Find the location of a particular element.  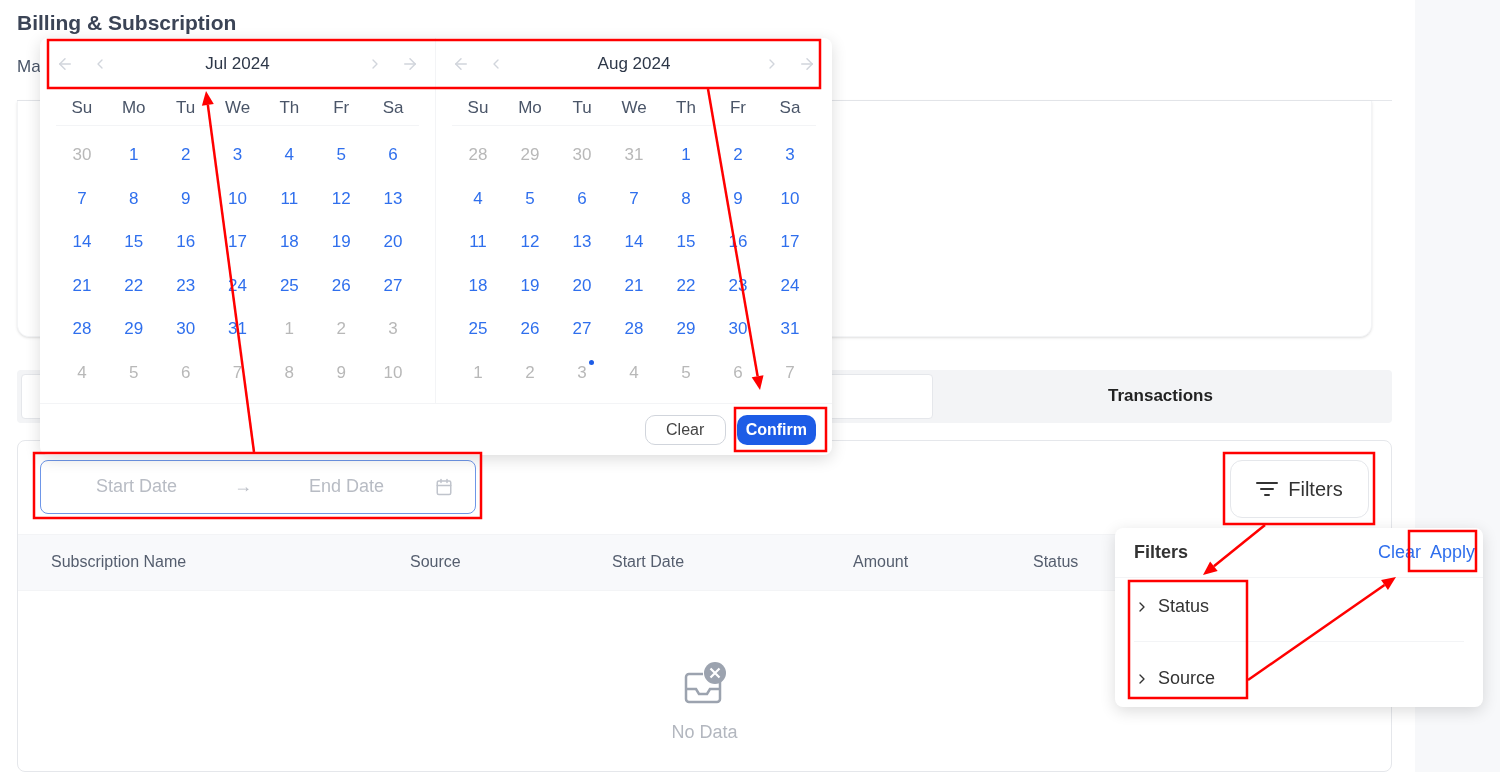

date-cell: 16 is located at coordinates (186, 242).